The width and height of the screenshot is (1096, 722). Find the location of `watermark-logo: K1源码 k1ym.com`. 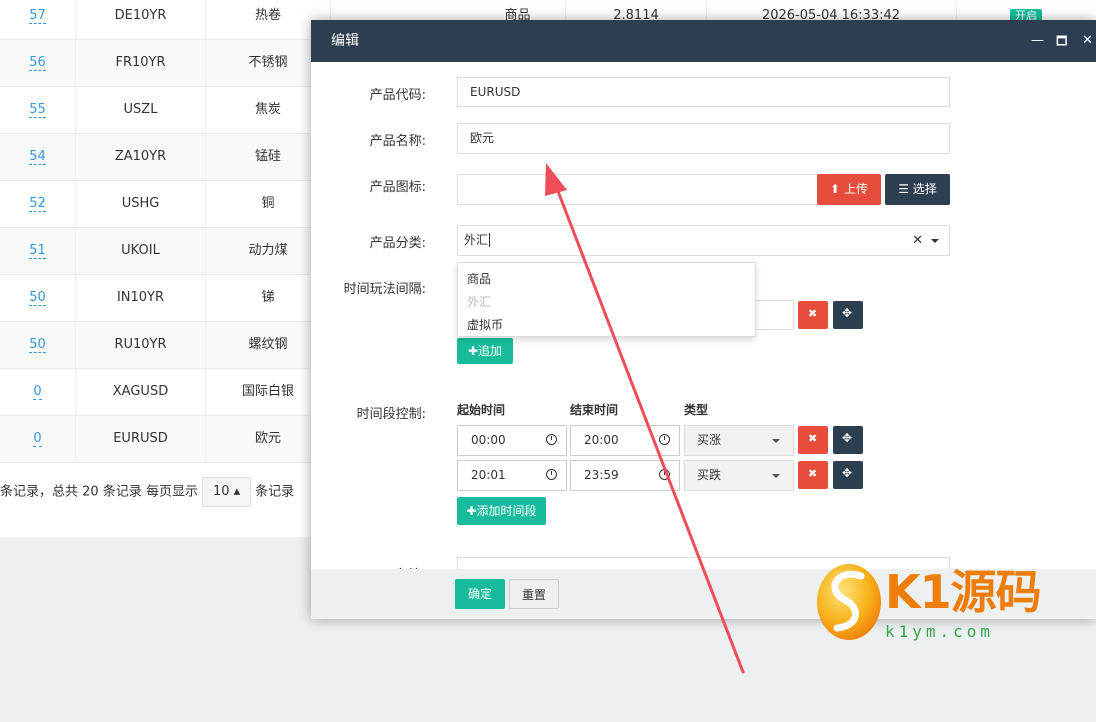

watermark-logo: K1源码 k1ym.com is located at coordinates (945, 605).